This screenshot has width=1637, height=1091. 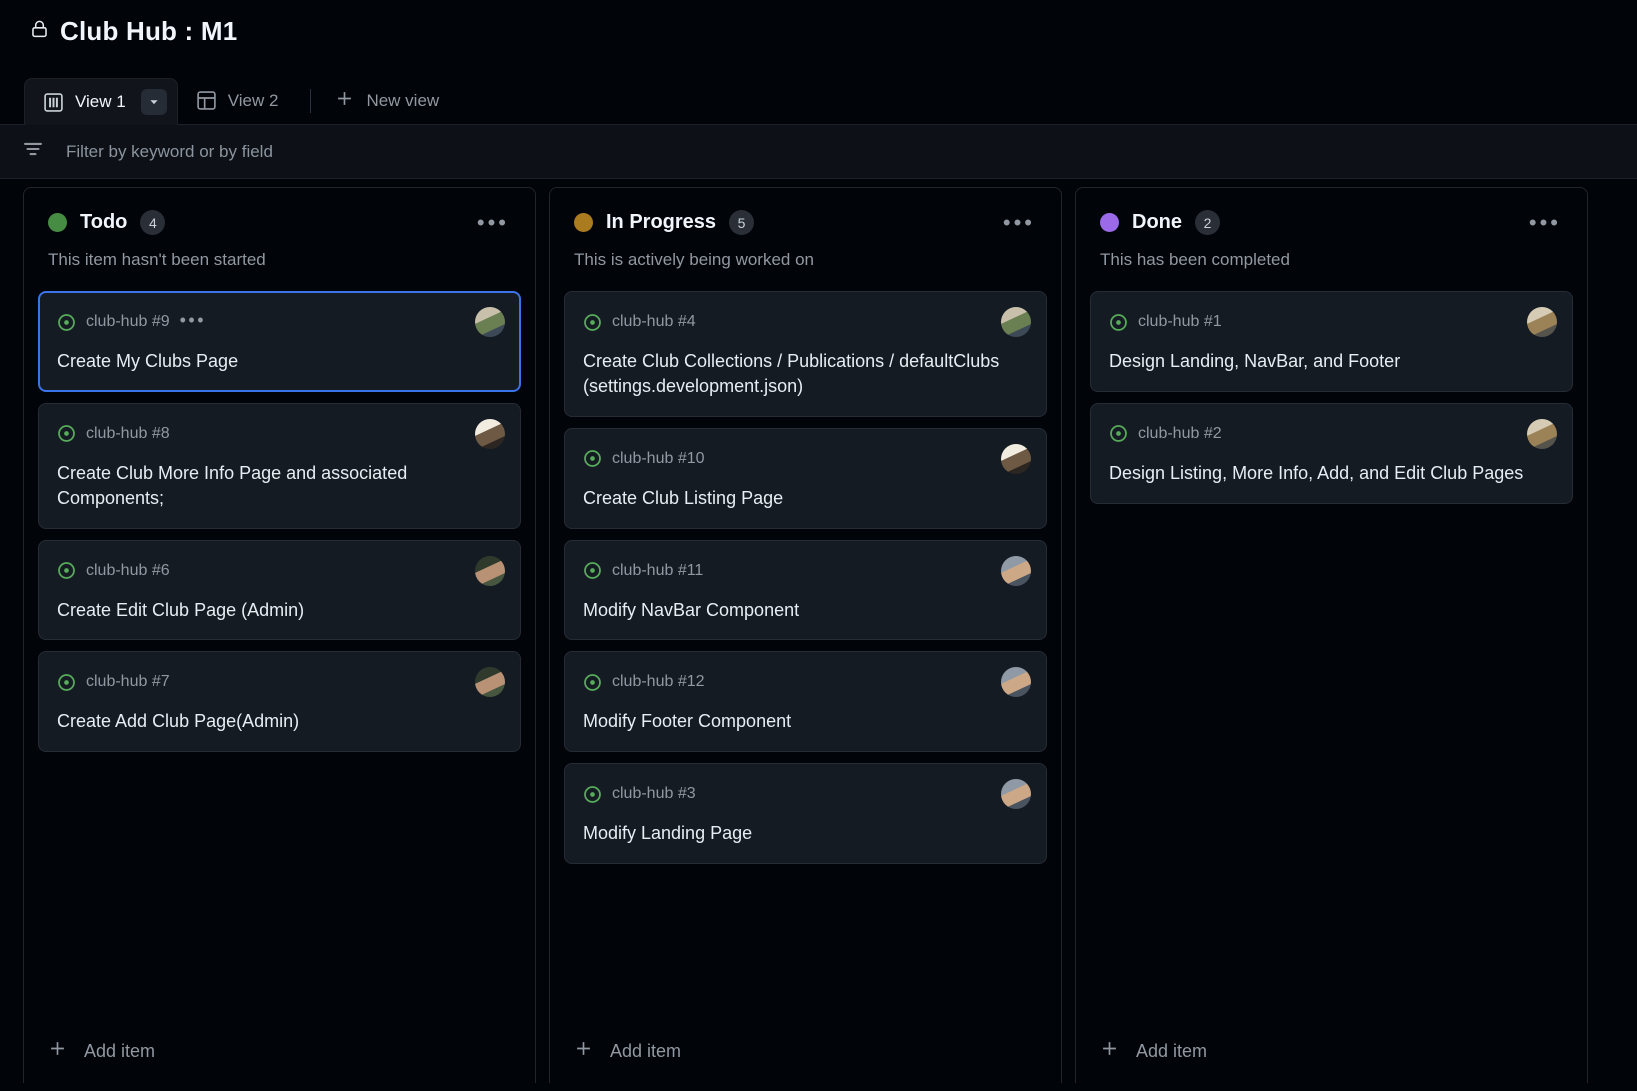 I want to click on search-input, so click(x=840, y=151).